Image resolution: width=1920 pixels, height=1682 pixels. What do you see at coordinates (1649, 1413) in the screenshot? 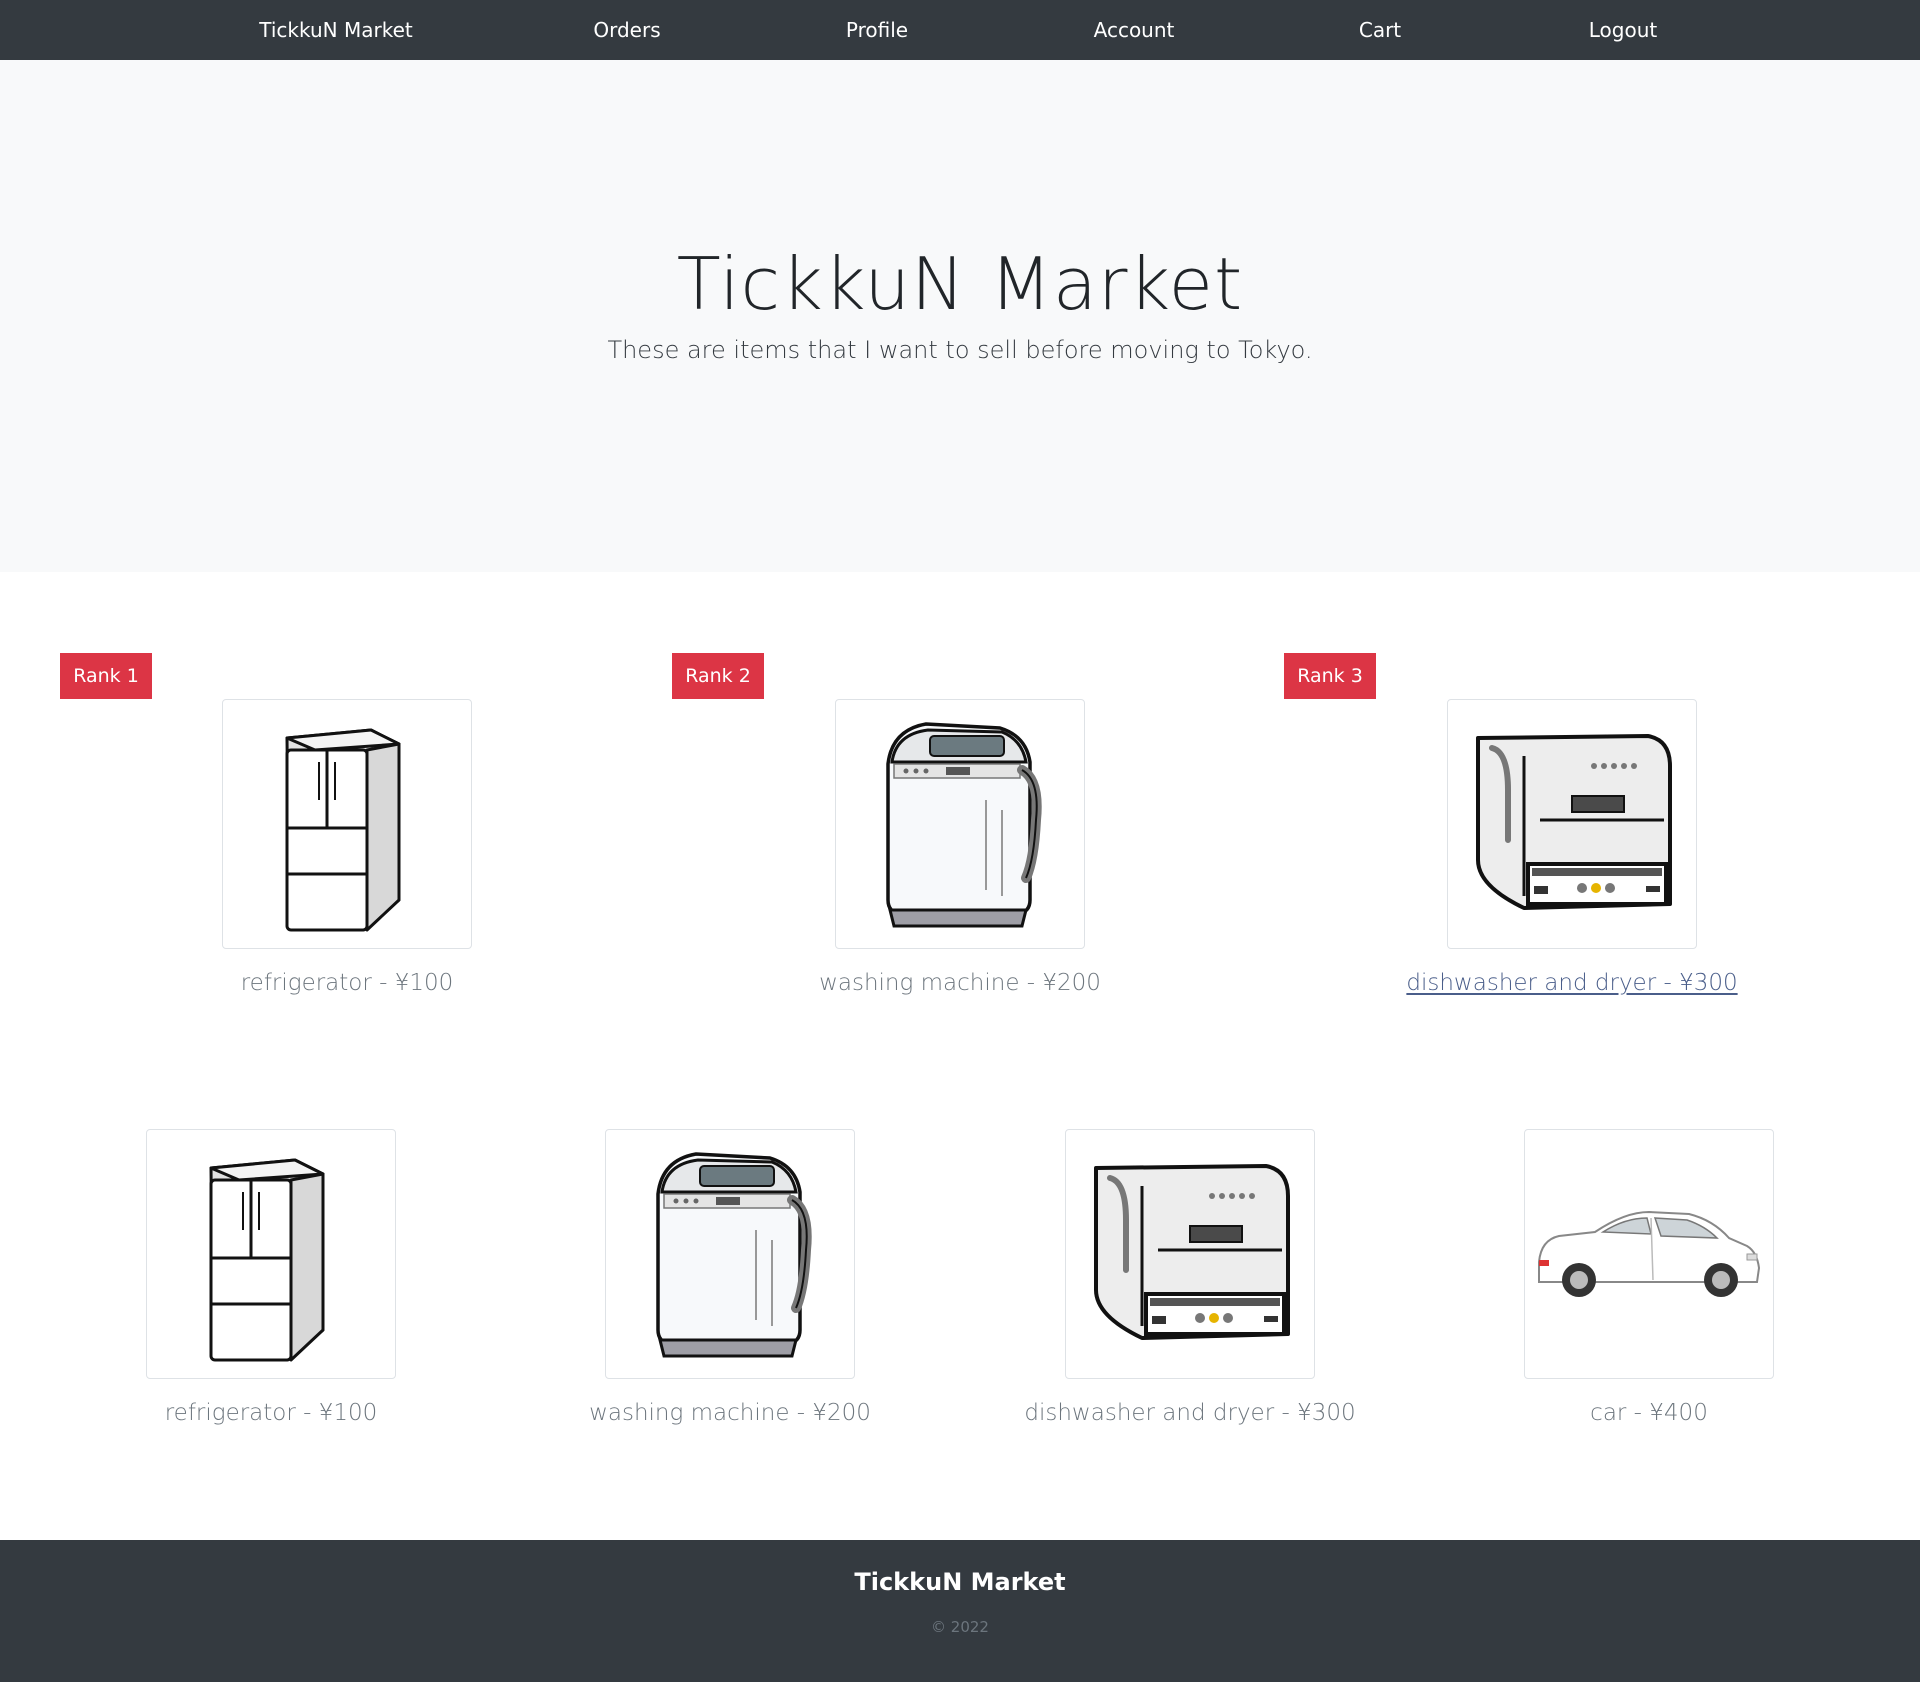
I see `item-4-caption: car - ¥400` at bounding box center [1649, 1413].